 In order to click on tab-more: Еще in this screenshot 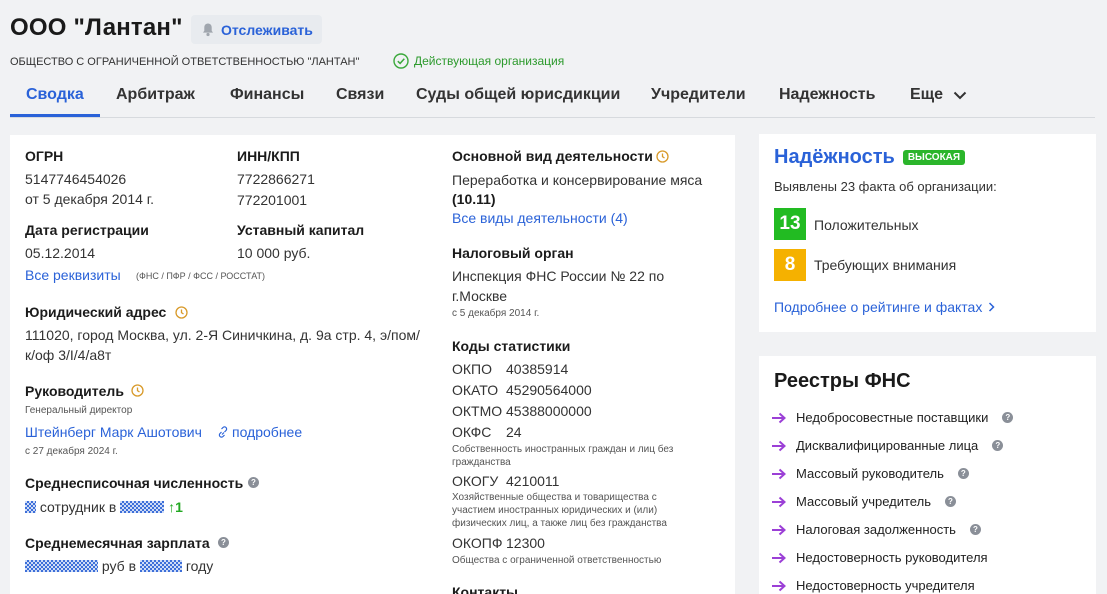, I will do `click(938, 95)`.